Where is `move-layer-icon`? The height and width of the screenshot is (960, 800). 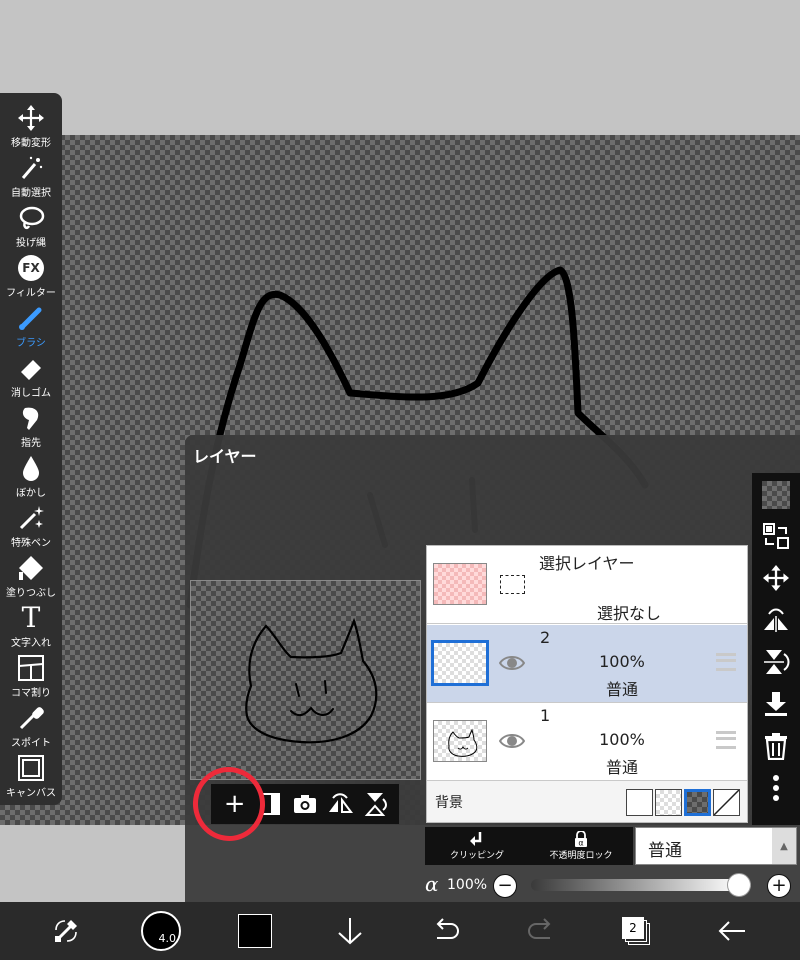 move-layer-icon is located at coordinates (776, 578).